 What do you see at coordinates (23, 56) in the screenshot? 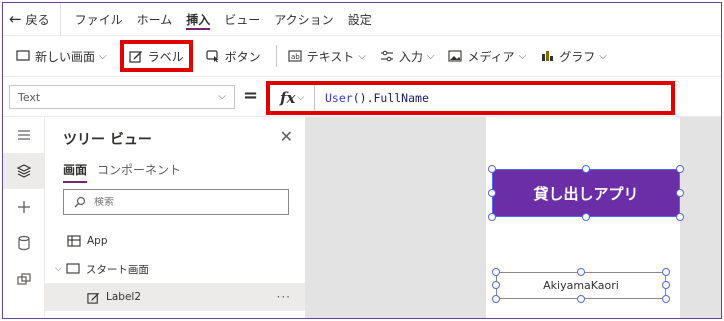
I see `new-screen-icon` at bounding box center [23, 56].